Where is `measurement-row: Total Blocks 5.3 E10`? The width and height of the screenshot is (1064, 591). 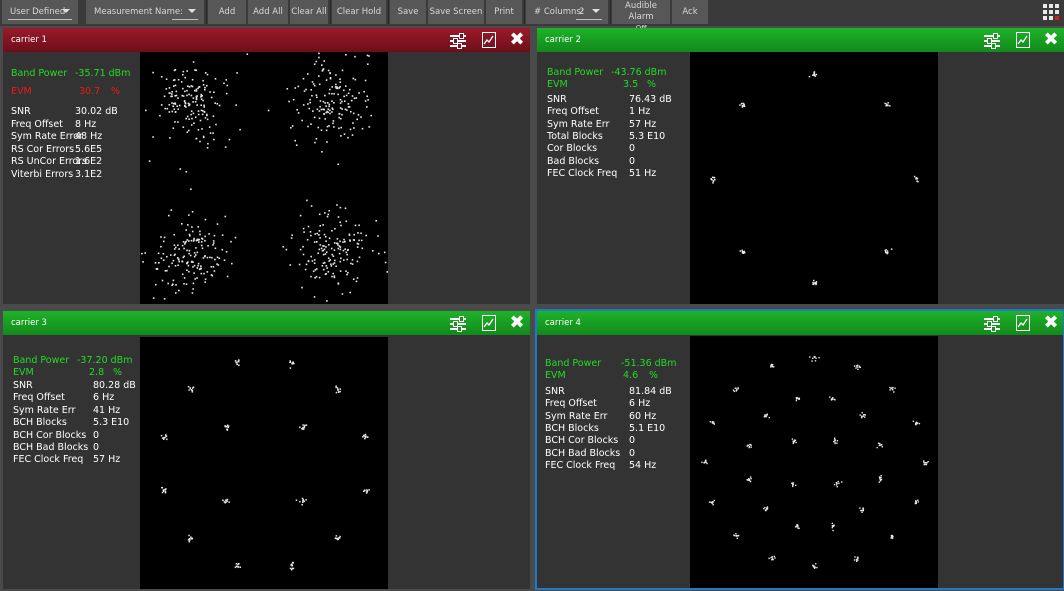
measurement-row: Total Blocks 5.3 E10 is located at coordinates (606, 137).